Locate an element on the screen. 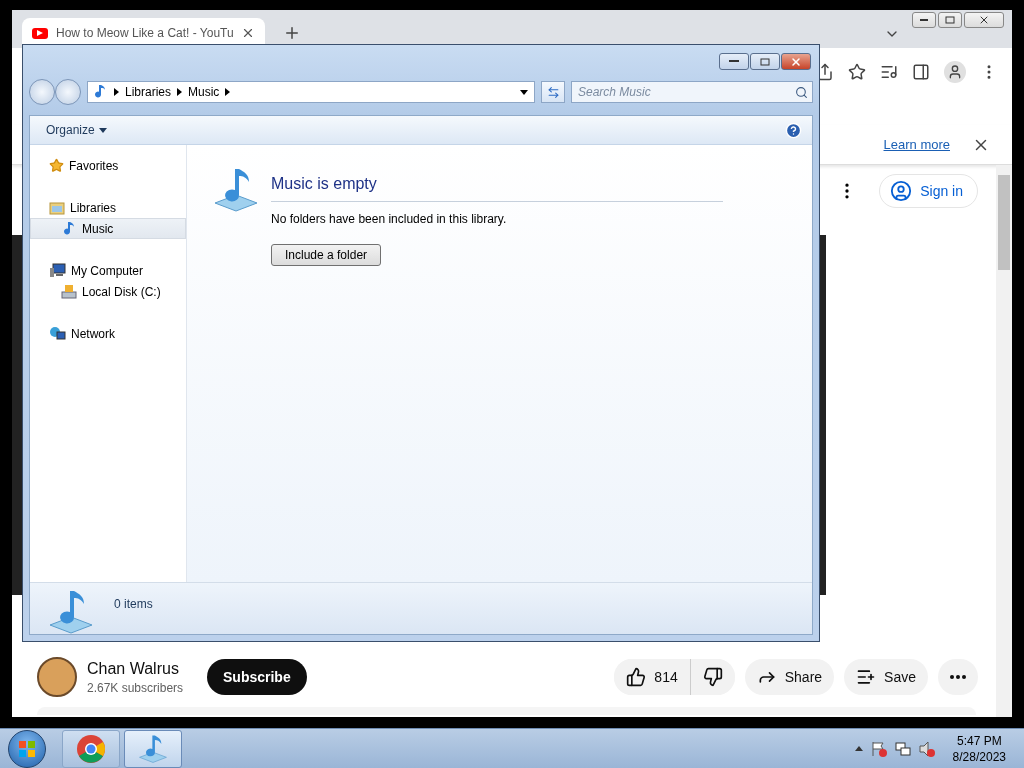  organize-menu: Organize is located at coordinates (76, 130).